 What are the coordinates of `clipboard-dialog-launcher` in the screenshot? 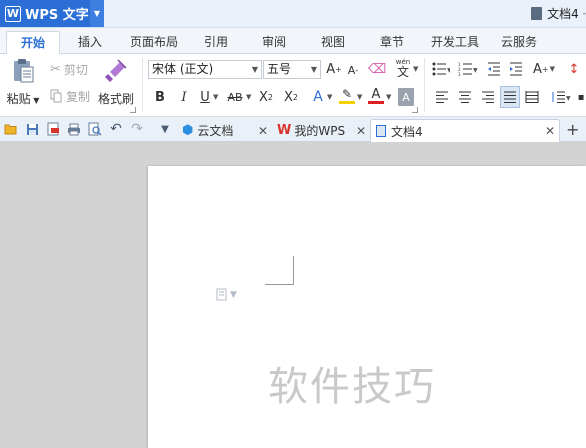 It's located at (133, 110).